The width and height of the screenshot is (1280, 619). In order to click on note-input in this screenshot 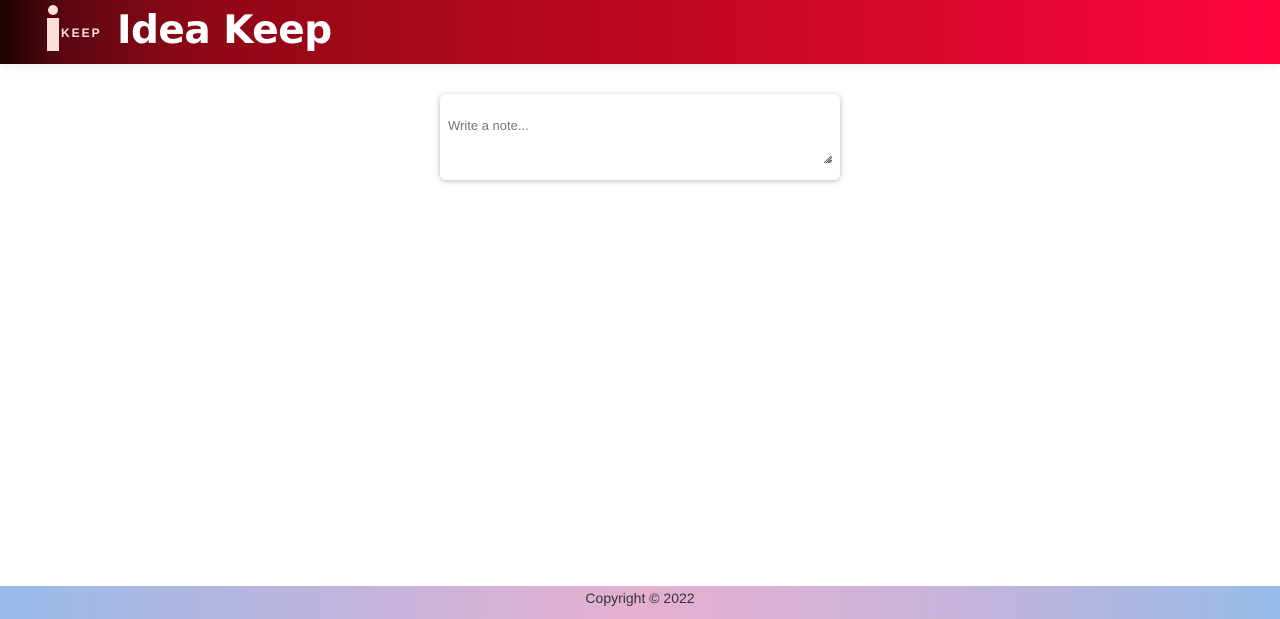, I will do `click(638, 139)`.